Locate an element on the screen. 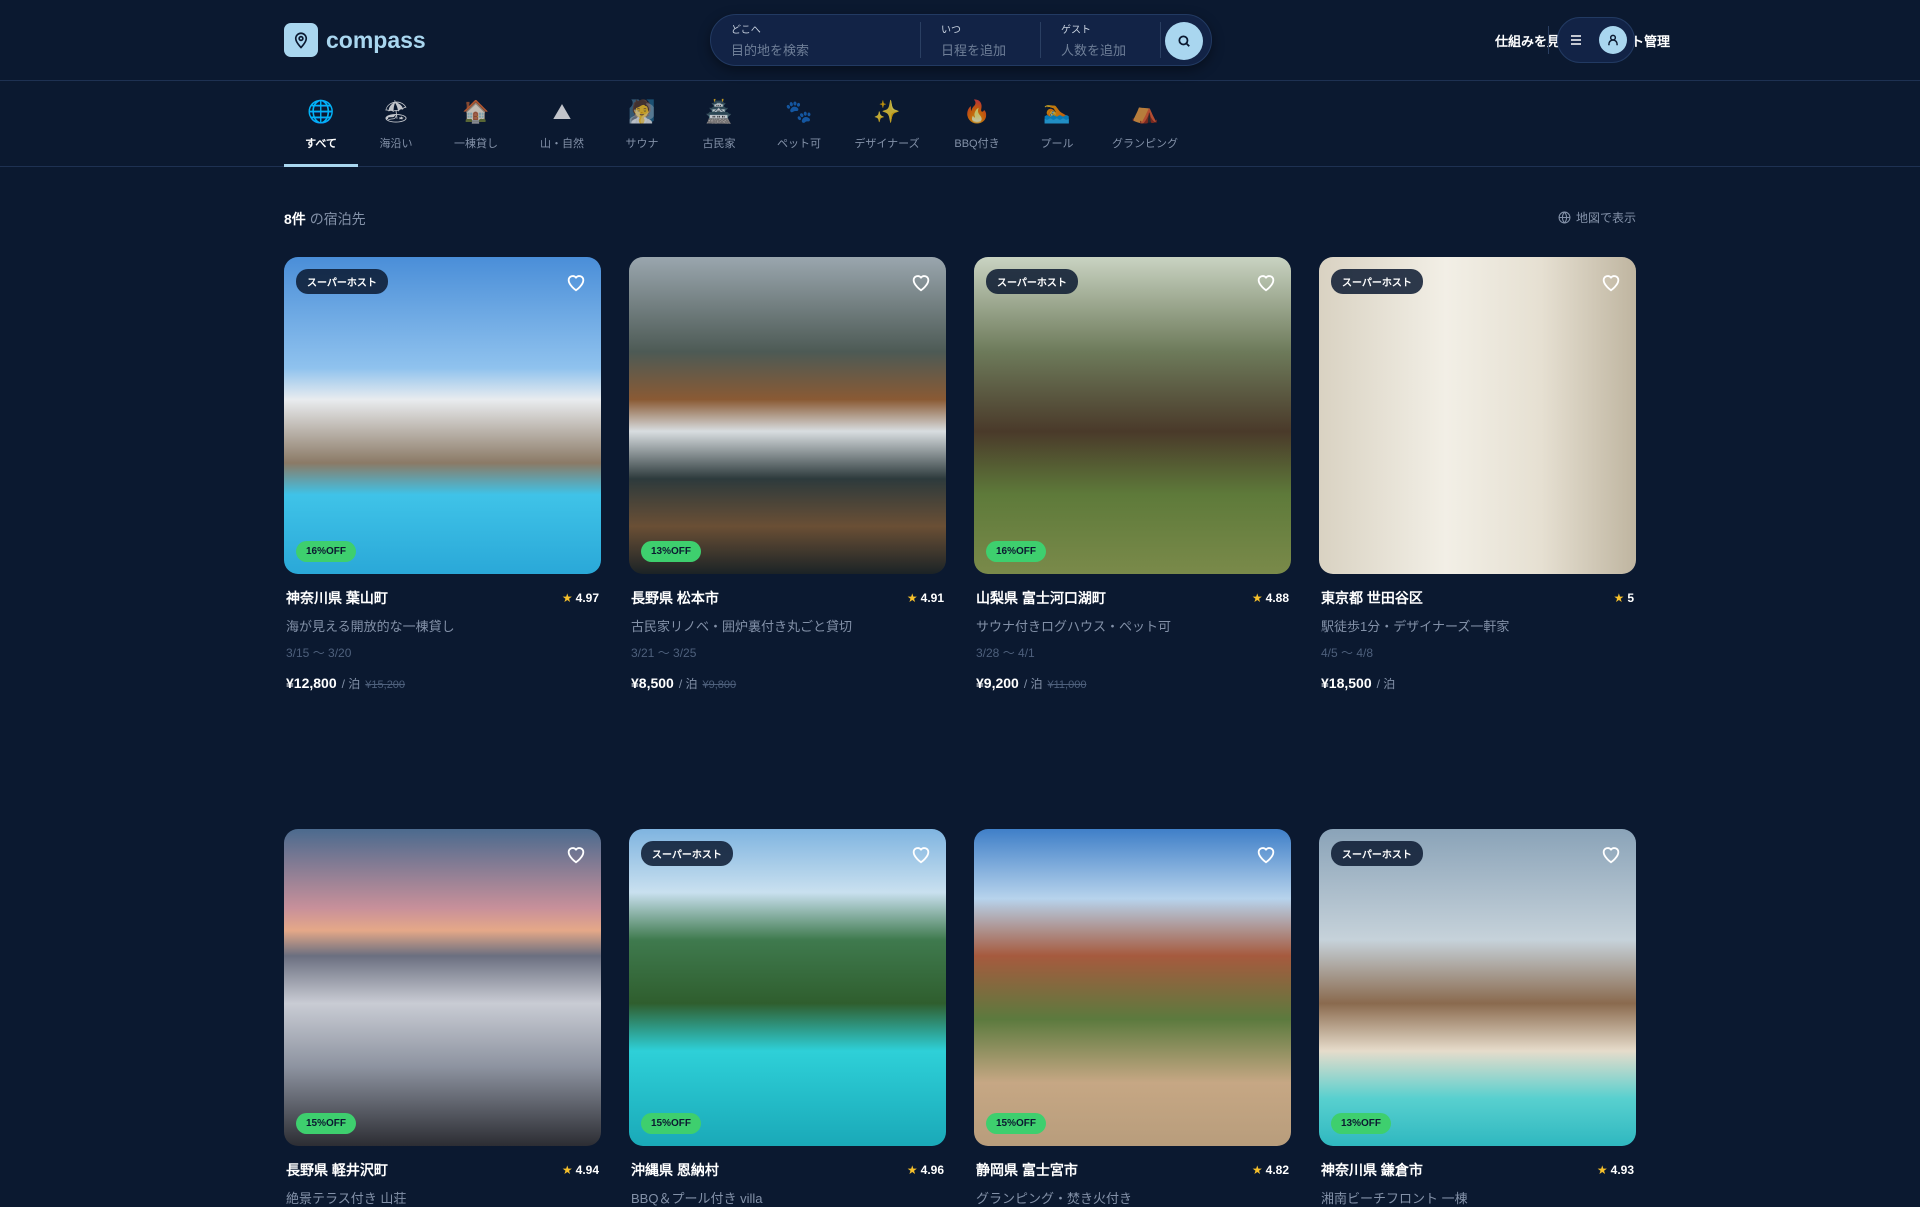 Image resolution: width=1920 pixels, height=1207 pixels. where-input: 目的地を検索 is located at coordinates (815, 49).